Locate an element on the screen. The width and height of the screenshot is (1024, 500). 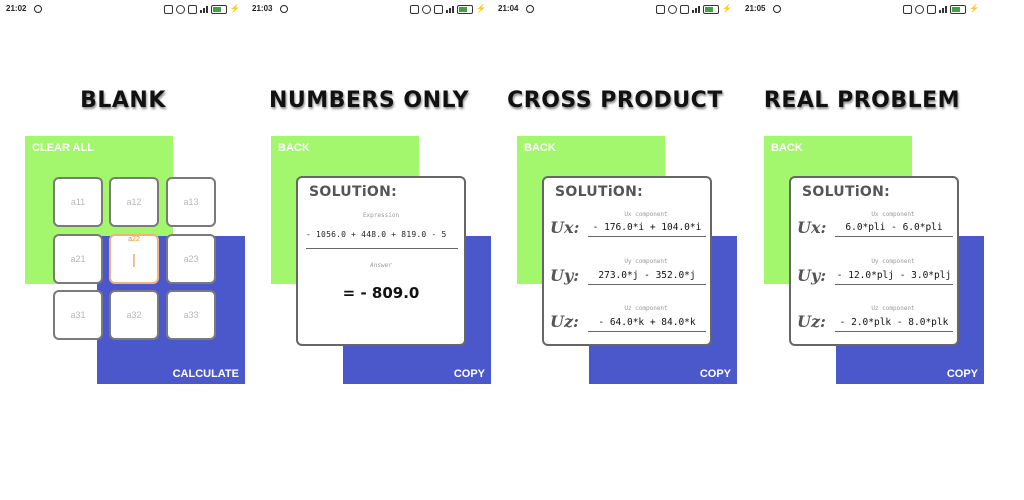
cell-placeholder: a31 is located at coordinates (78, 315).